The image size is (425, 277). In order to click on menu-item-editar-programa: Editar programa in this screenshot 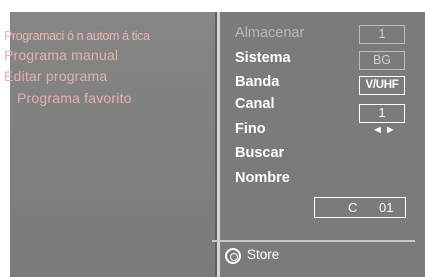, I will do `click(55, 76)`.